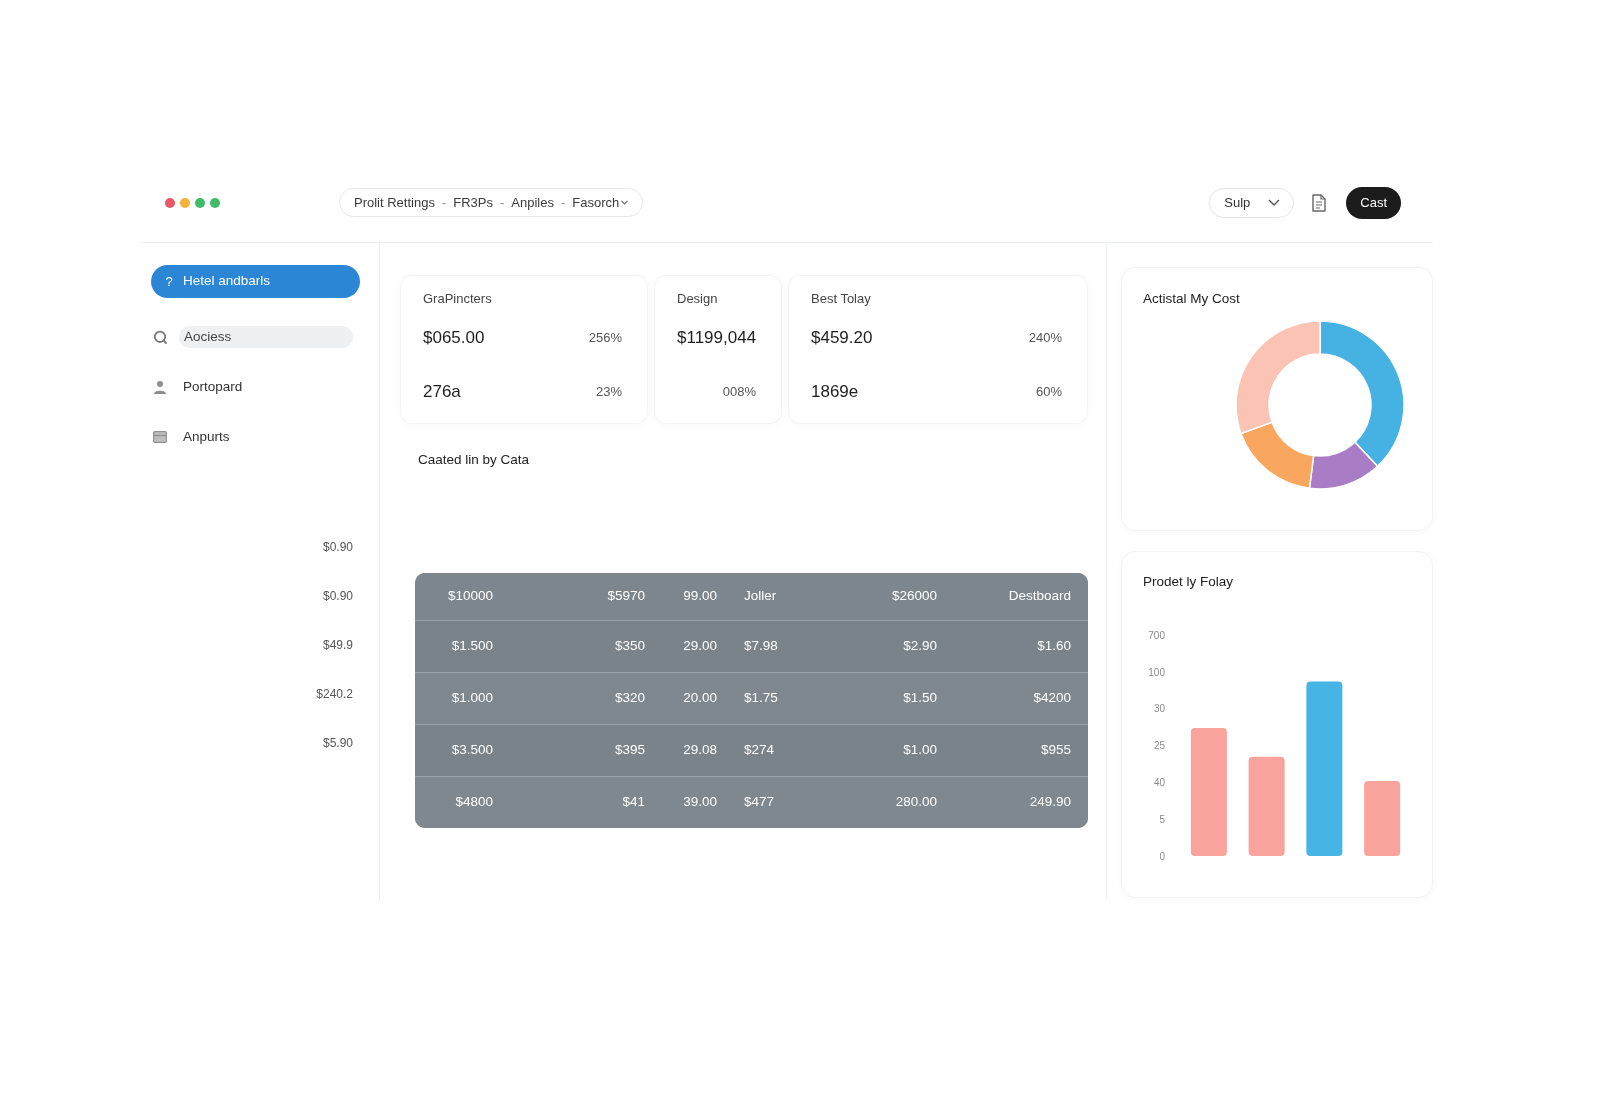 The image size is (1600, 1100). Describe the element at coordinates (473, 802) in the screenshot. I see `table-cell-text: $4800` at that location.